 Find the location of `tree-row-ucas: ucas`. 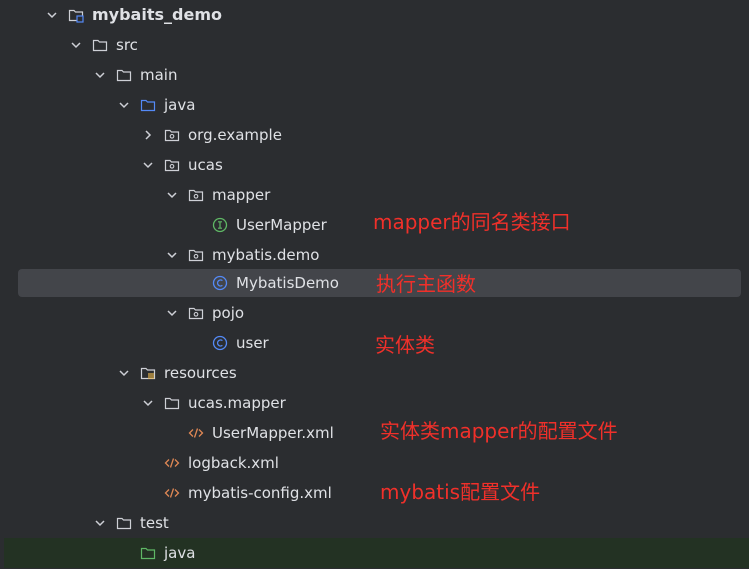

tree-row-ucas: ucas is located at coordinates (374, 165).